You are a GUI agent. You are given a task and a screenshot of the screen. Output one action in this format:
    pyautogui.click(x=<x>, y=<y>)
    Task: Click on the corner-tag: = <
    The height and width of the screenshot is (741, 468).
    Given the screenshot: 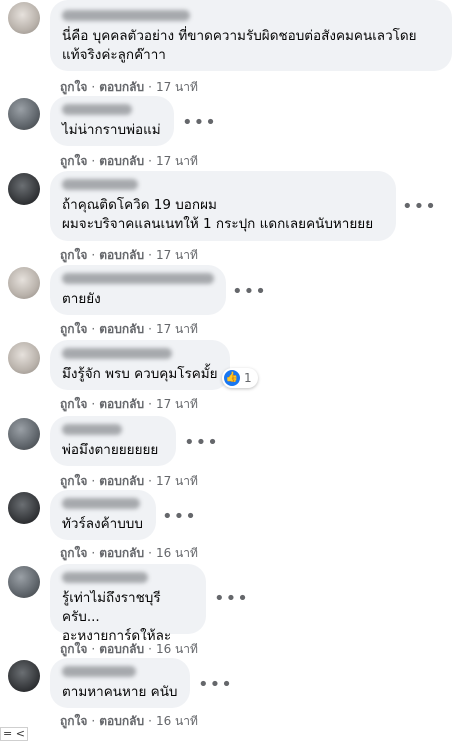 What is the action you would take?
    pyautogui.click(x=14, y=734)
    